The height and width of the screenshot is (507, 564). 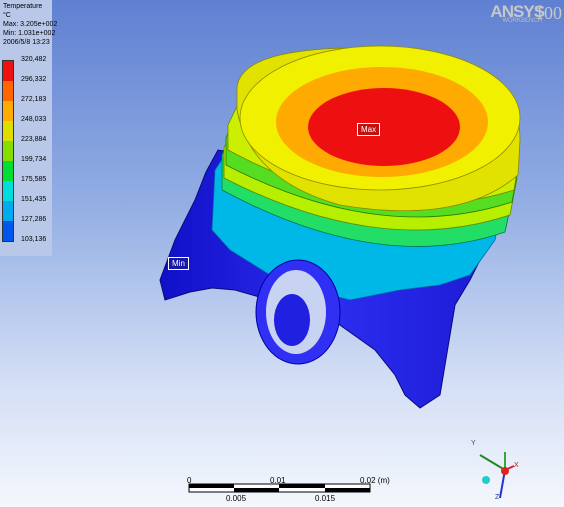 What do you see at coordinates (189, 480) in the screenshot?
I see `scale-label-0: 0` at bounding box center [189, 480].